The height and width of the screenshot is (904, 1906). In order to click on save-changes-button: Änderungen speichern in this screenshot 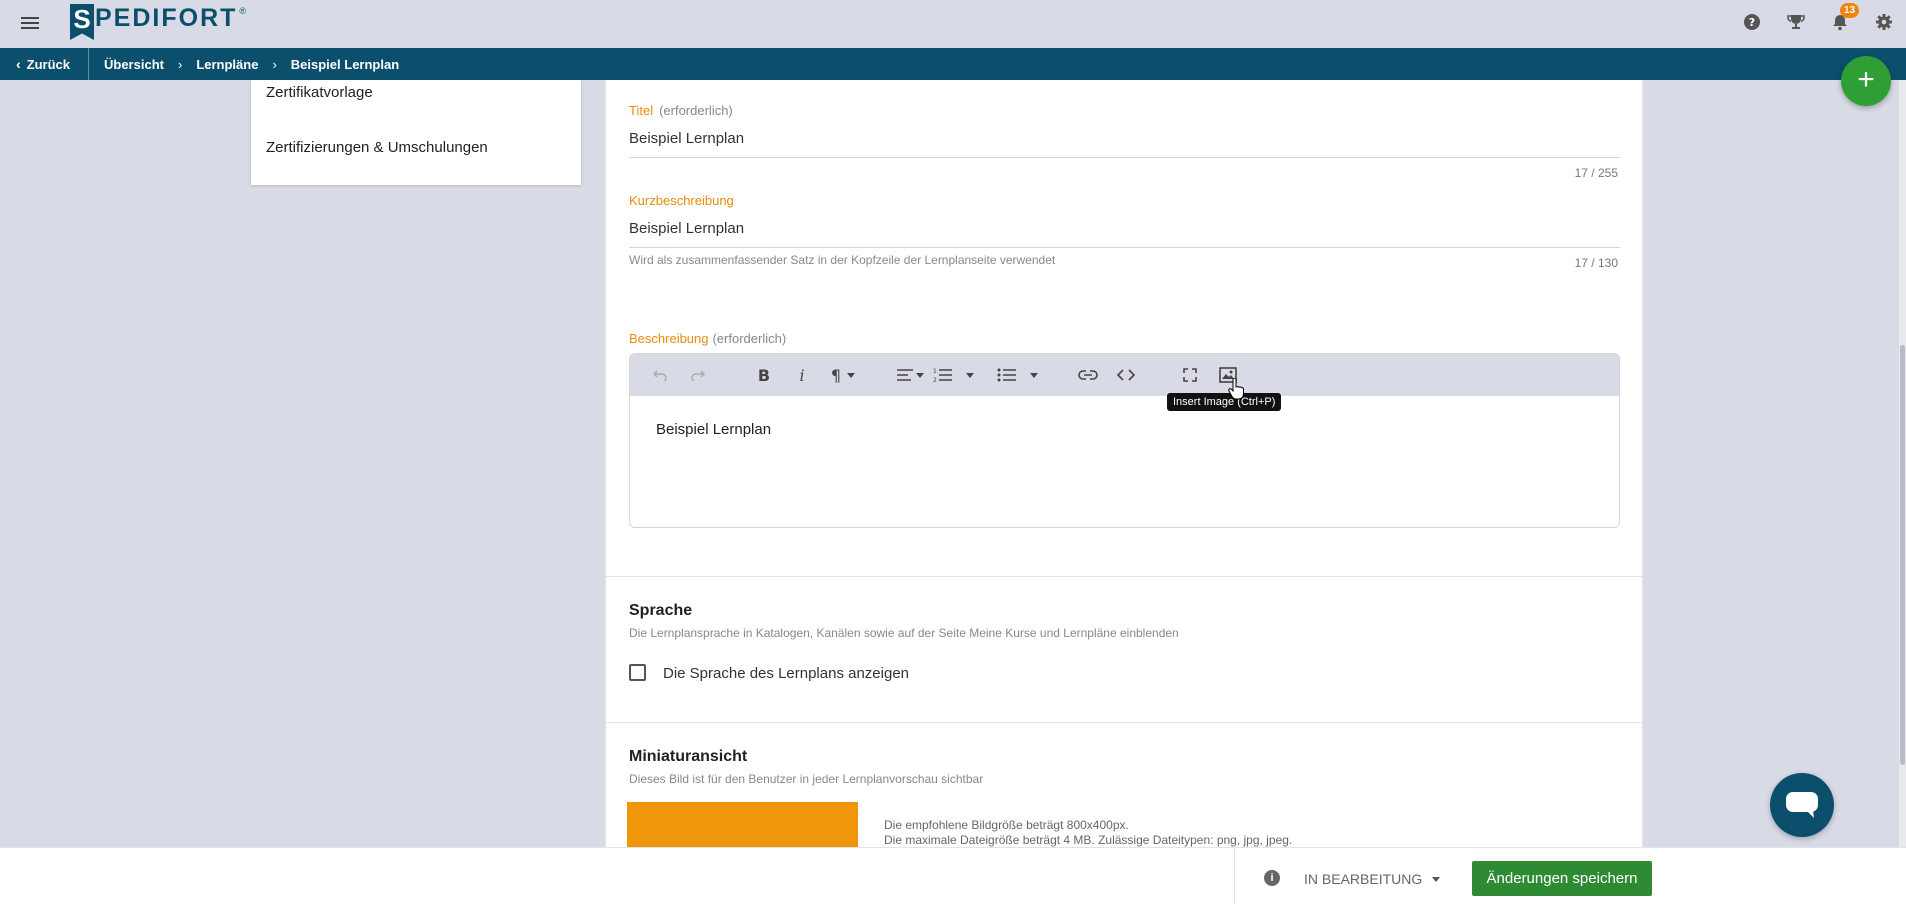, I will do `click(1562, 878)`.